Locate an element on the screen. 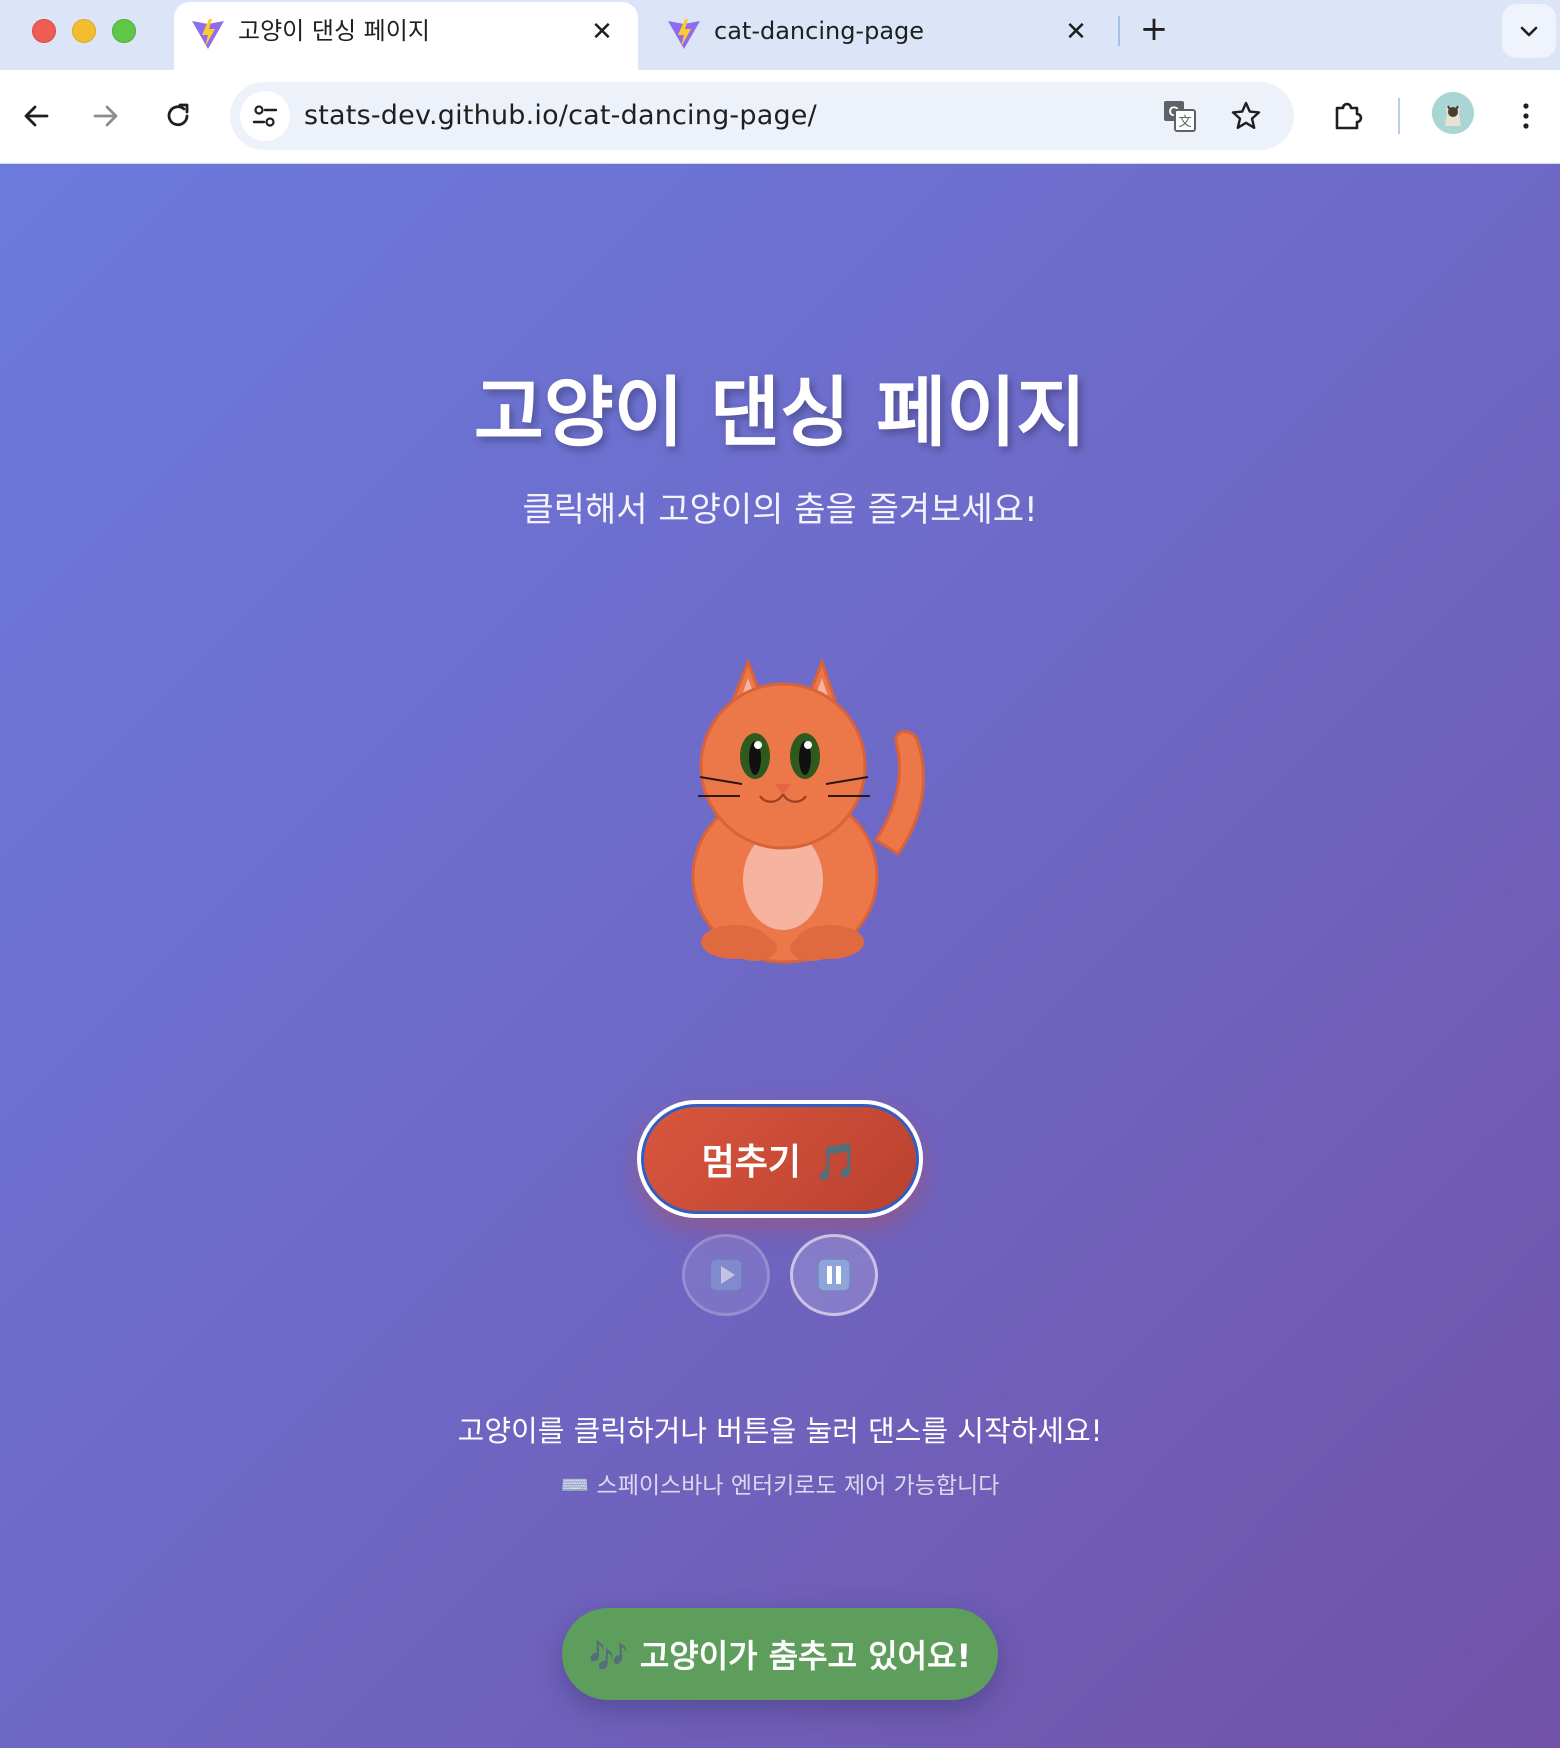 The image size is (1560, 1748). maximize-window-button is located at coordinates (124, 31).